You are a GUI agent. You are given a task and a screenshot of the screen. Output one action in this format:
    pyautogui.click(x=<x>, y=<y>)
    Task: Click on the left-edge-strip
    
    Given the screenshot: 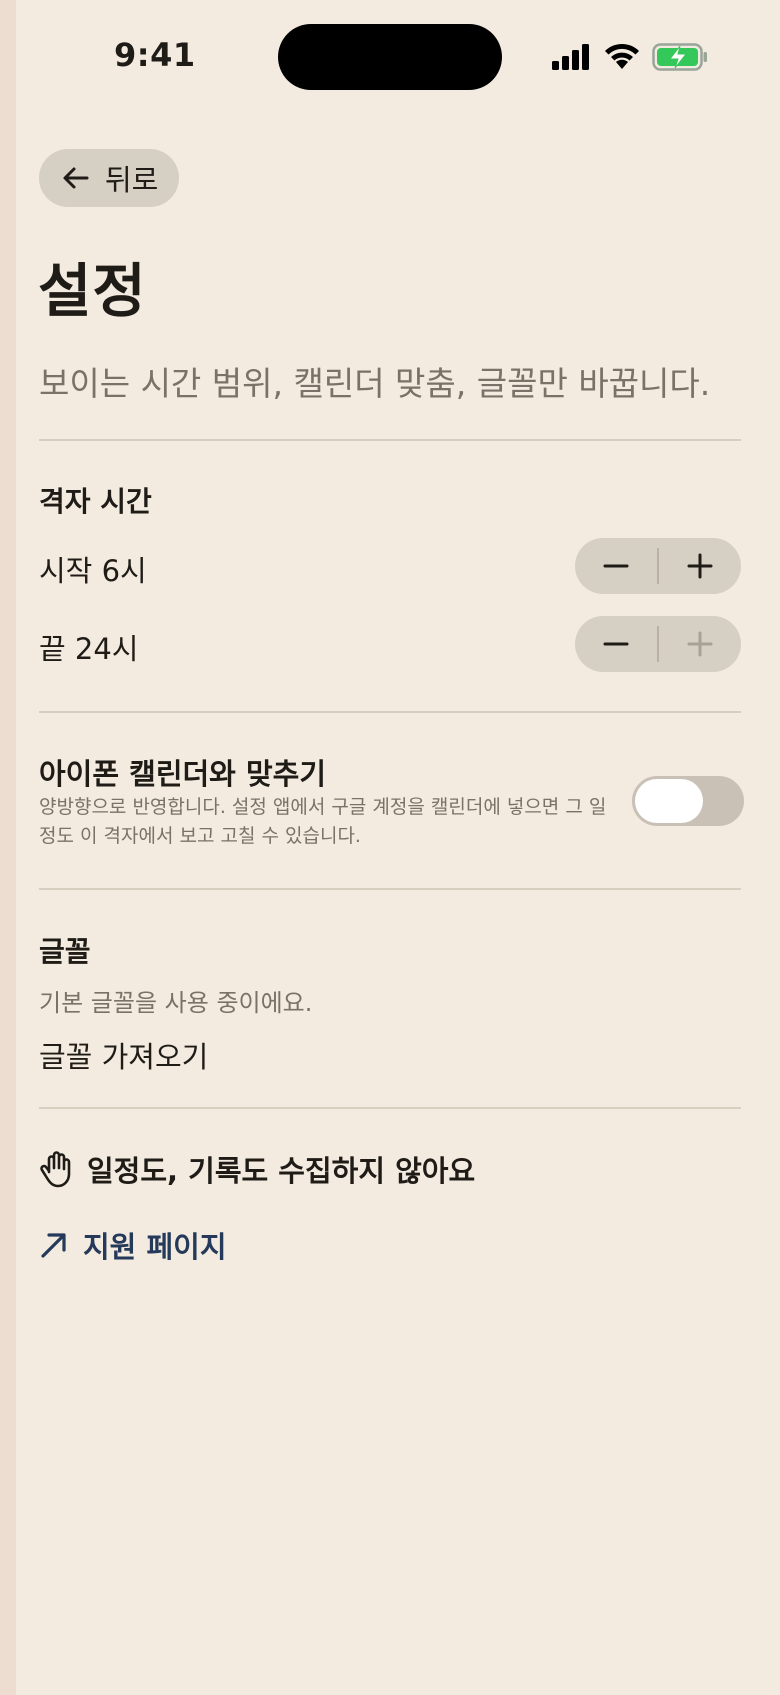 What is the action you would take?
    pyautogui.click(x=8, y=847)
    